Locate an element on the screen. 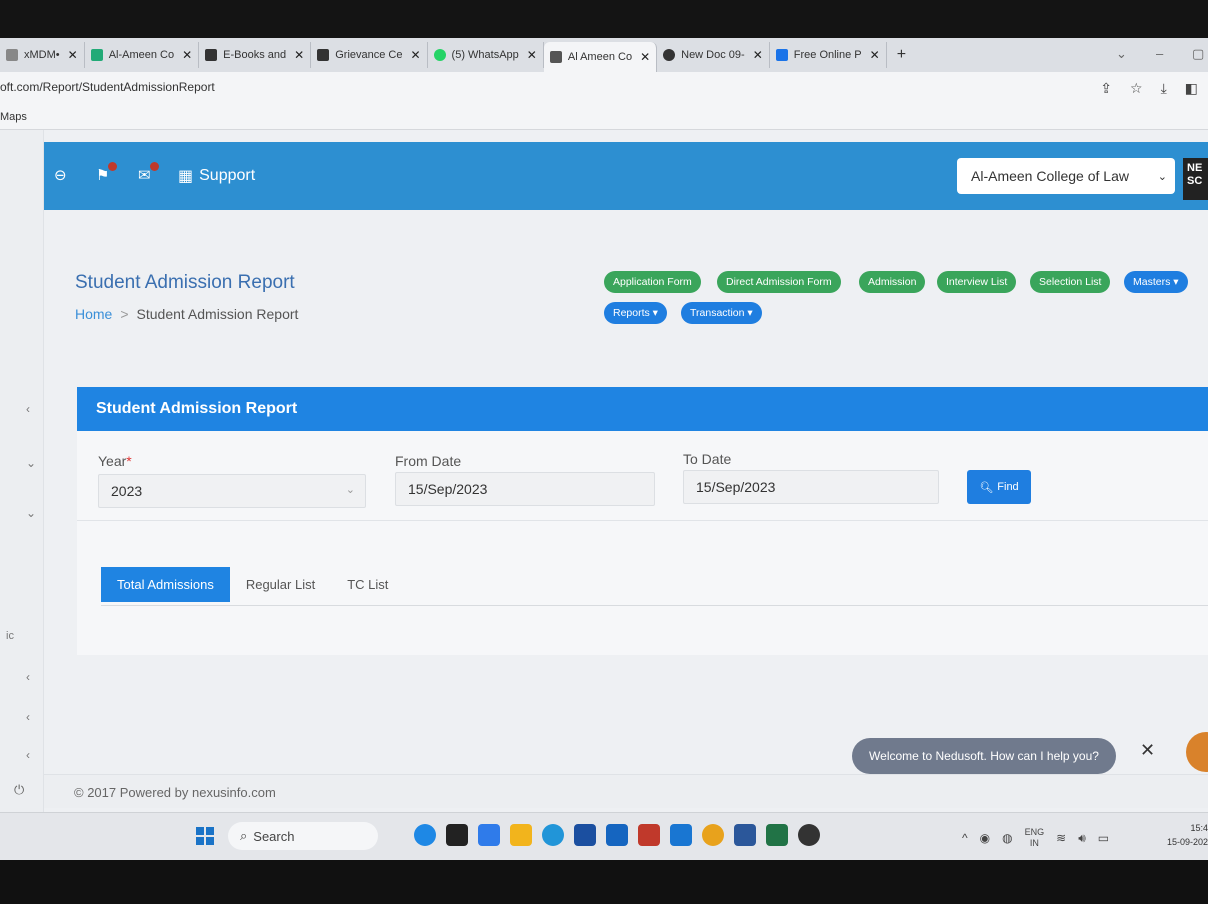  tray-app-icon: ◍ is located at coordinates (1007, 838).